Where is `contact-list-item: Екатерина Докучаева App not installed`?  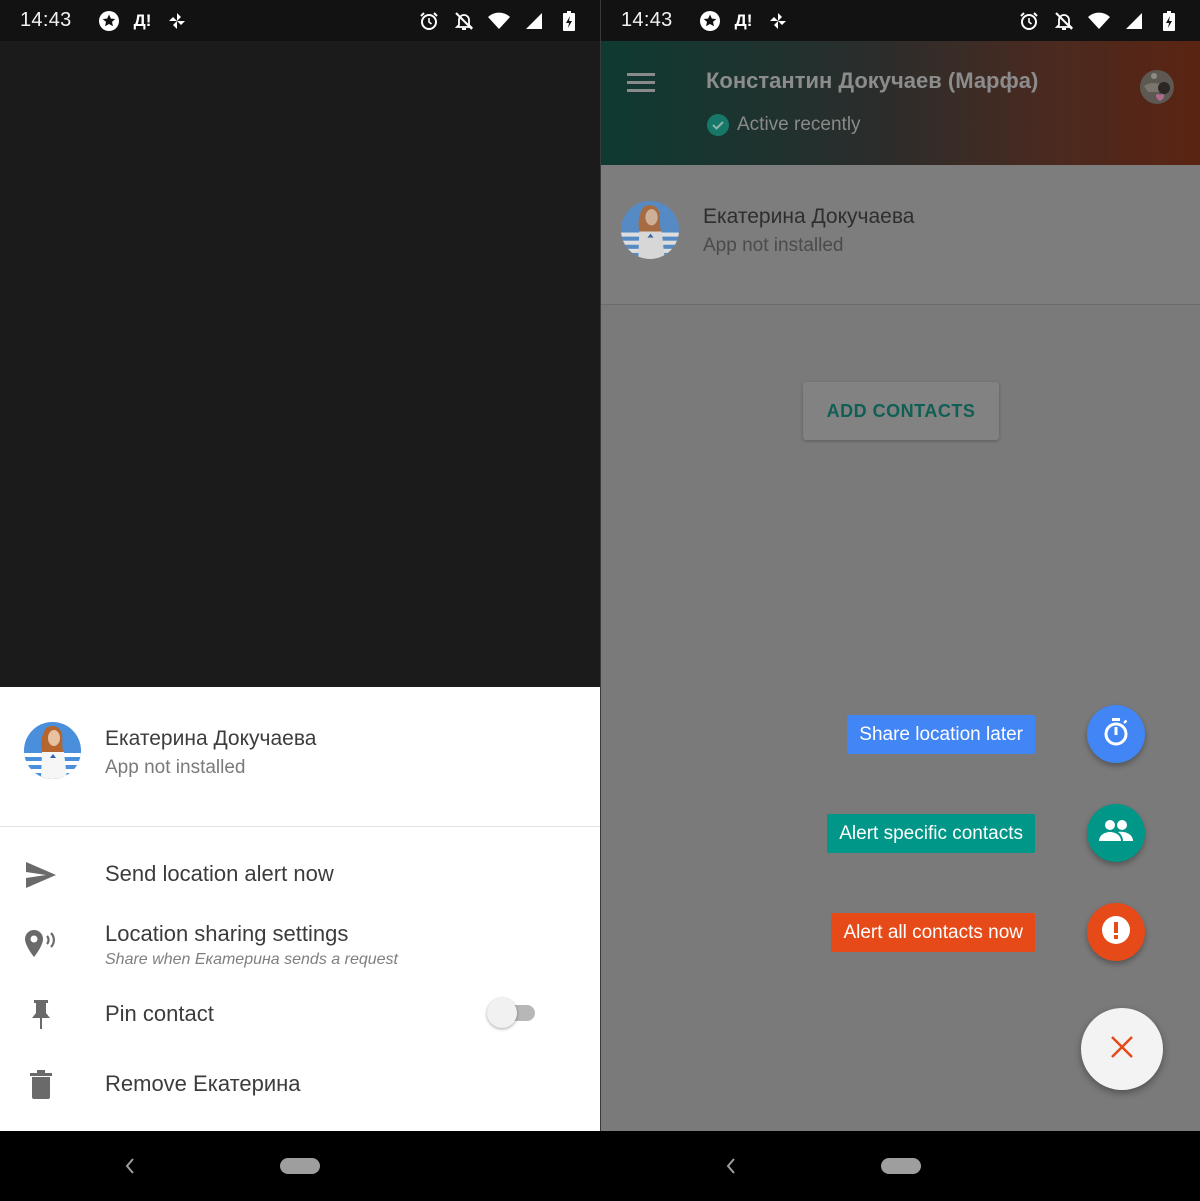
contact-list-item: Екатерина Докучаева App not installed is located at coordinates (900, 235).